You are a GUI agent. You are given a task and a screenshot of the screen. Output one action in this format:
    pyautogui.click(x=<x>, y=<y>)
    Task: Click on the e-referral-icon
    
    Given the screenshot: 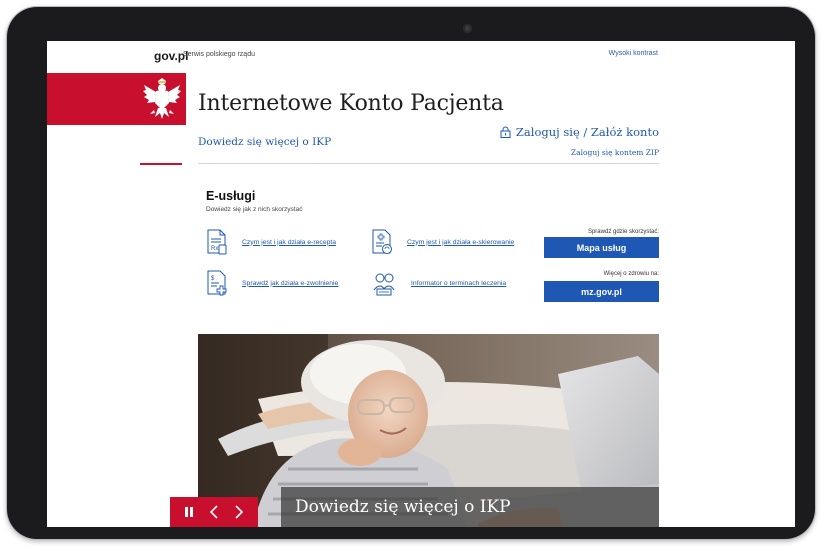 What is the action you would take?
    pyautogui.click(x=382, y=241)
    